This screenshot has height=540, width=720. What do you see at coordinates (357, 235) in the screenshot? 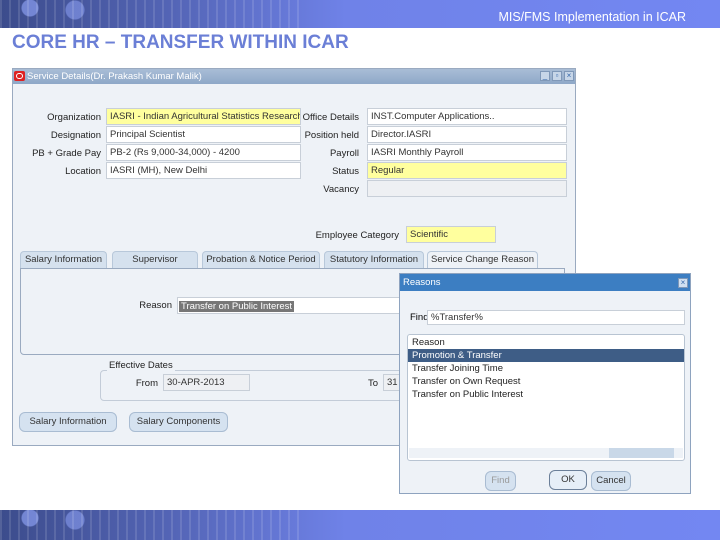
I see `employee-category-label: Employee Category` at bounding box center [357, 235].